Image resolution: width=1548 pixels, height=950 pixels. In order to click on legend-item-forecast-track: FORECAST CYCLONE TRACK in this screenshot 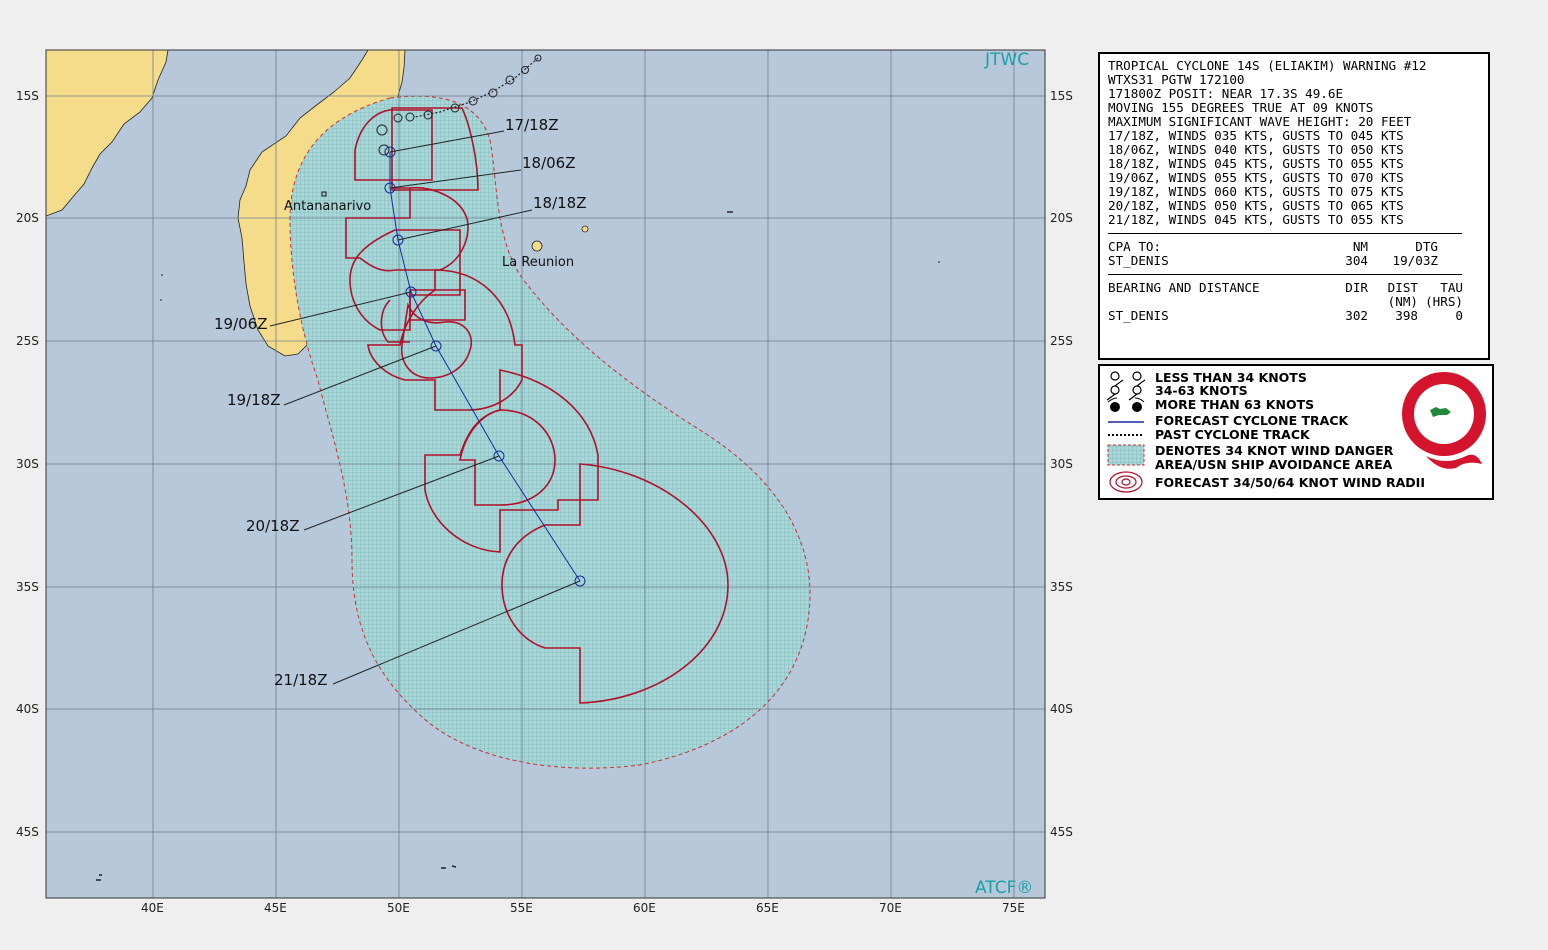, I will do `click(1252, 420)`.